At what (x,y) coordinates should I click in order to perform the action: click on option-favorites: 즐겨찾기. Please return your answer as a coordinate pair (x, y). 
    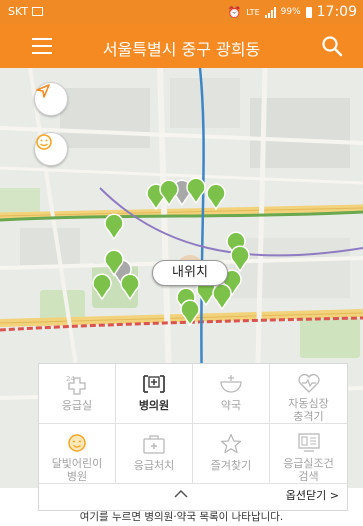
    Looking at the image, I should click on (231, 454).